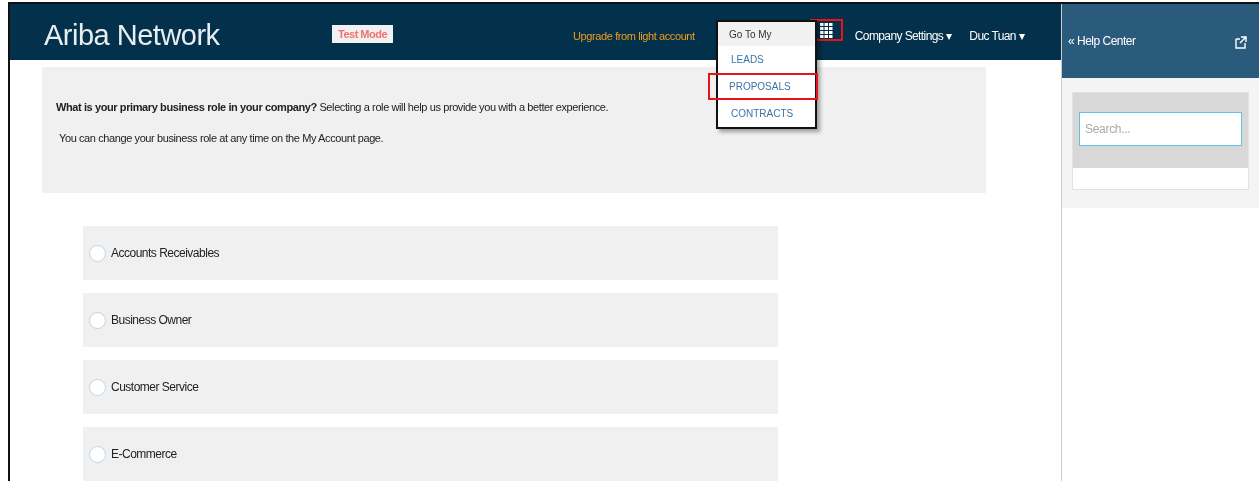  I want to click on note-text: You can change your business role at any time on the My Account page., so click(221, 138).